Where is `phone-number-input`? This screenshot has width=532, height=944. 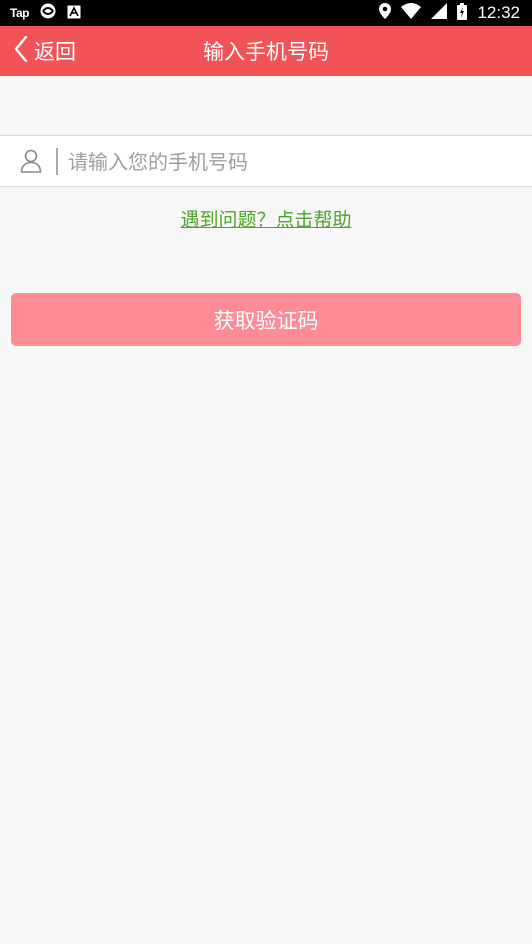
phone-number-input is located at coordinates (288, 162).